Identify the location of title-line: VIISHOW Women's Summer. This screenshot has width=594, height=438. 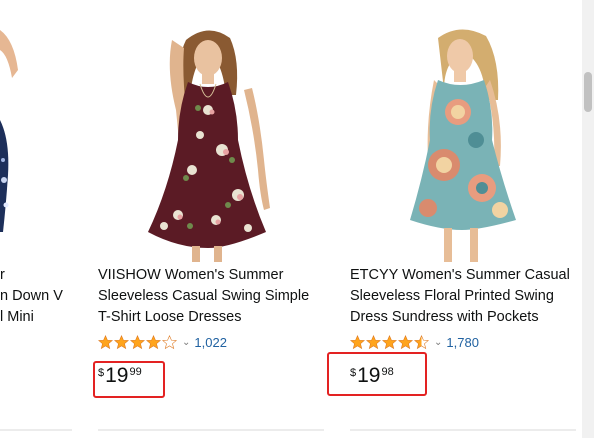
(191, 275).